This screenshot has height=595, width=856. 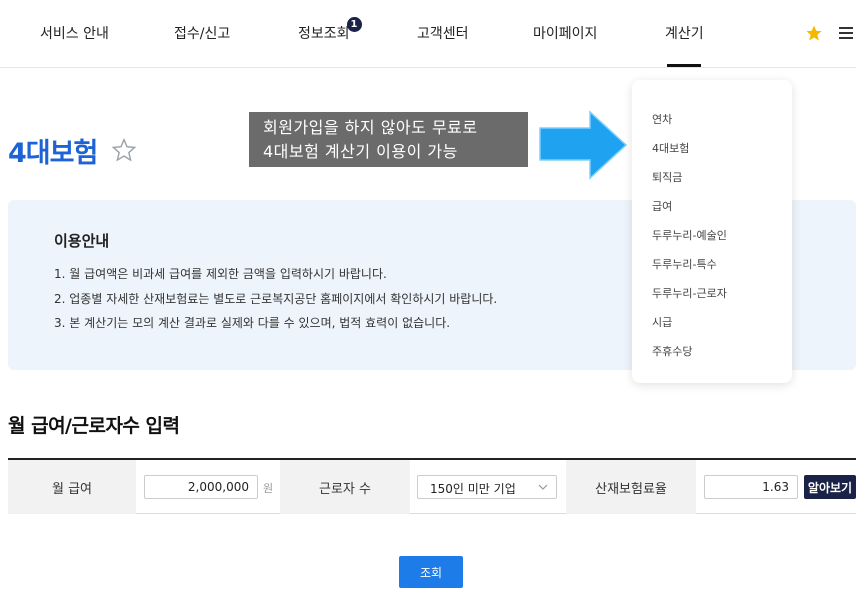 I want to click on callout-line-1: 회원가입을 하지 않아도 무료로, so click(x=370, y=127).